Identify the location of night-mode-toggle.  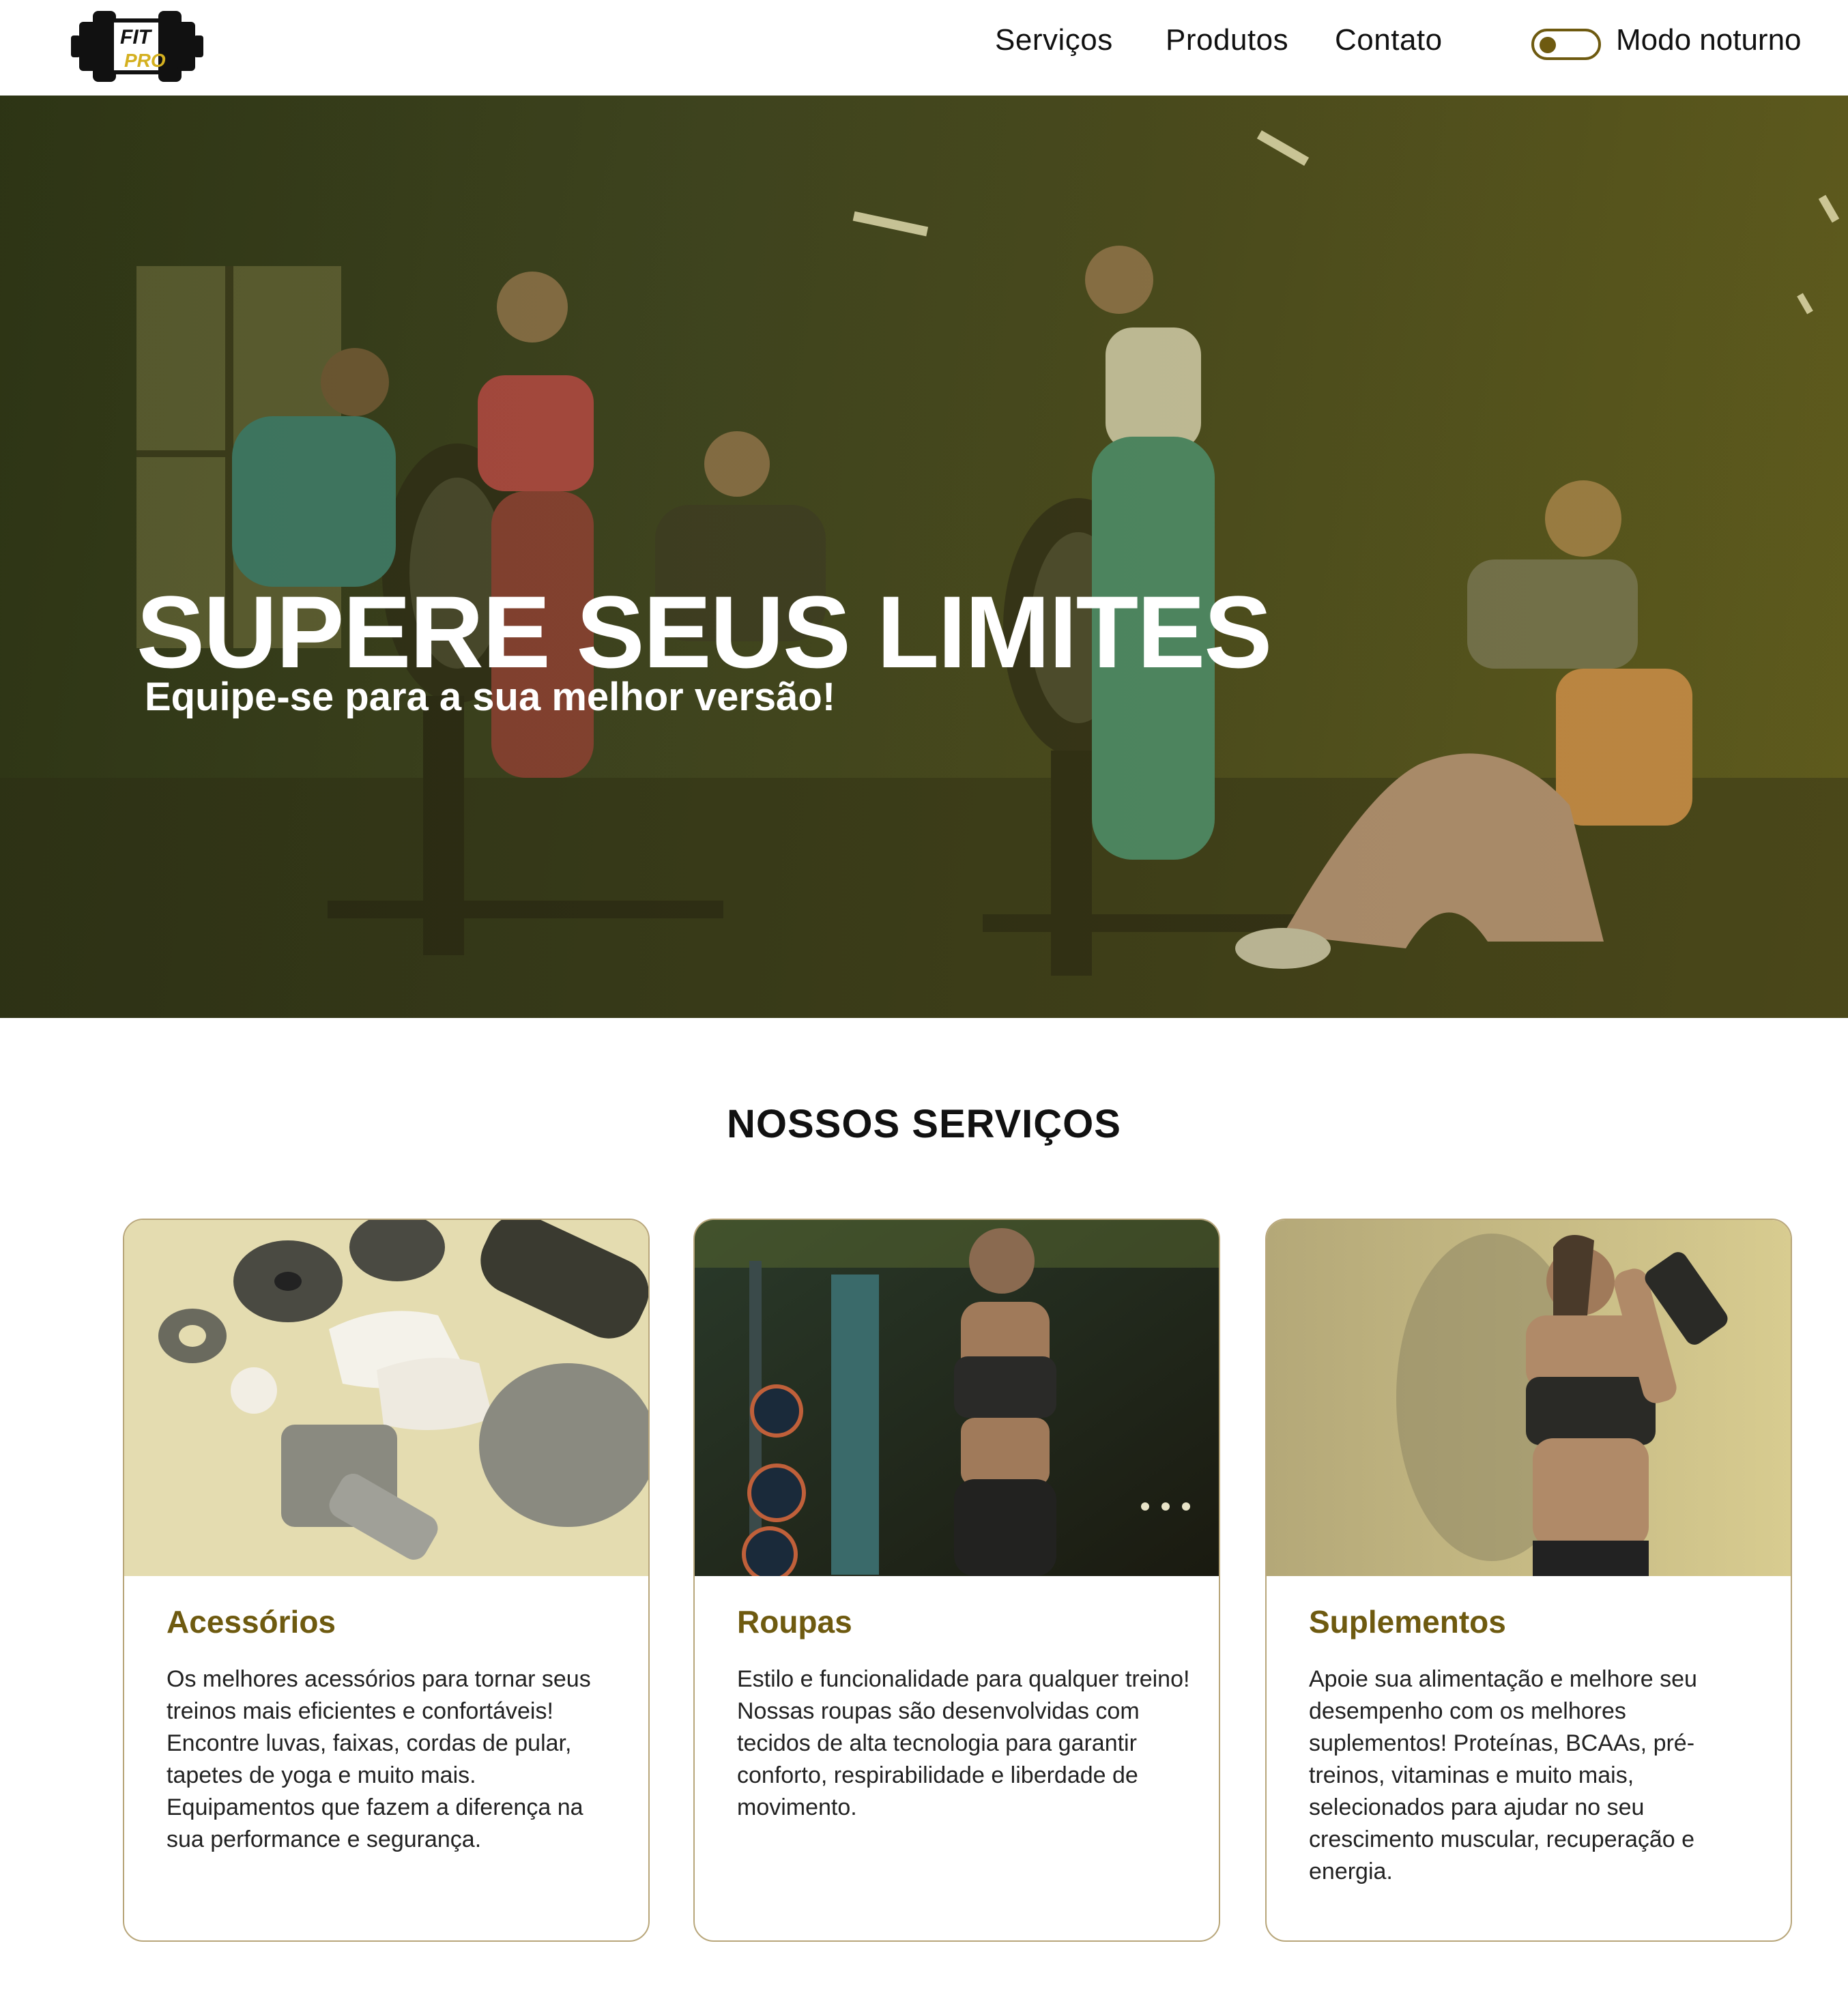
(1566, 45).